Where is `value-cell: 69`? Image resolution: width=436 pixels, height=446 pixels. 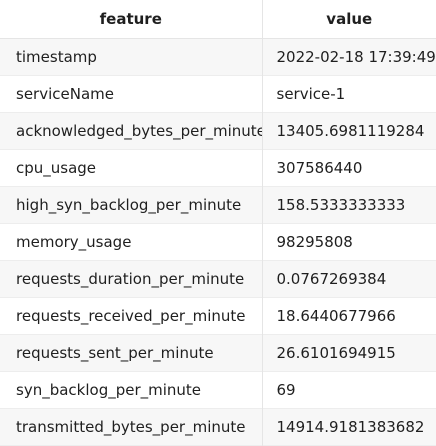 value-cell: 69 is located at coordinates (349, 390).